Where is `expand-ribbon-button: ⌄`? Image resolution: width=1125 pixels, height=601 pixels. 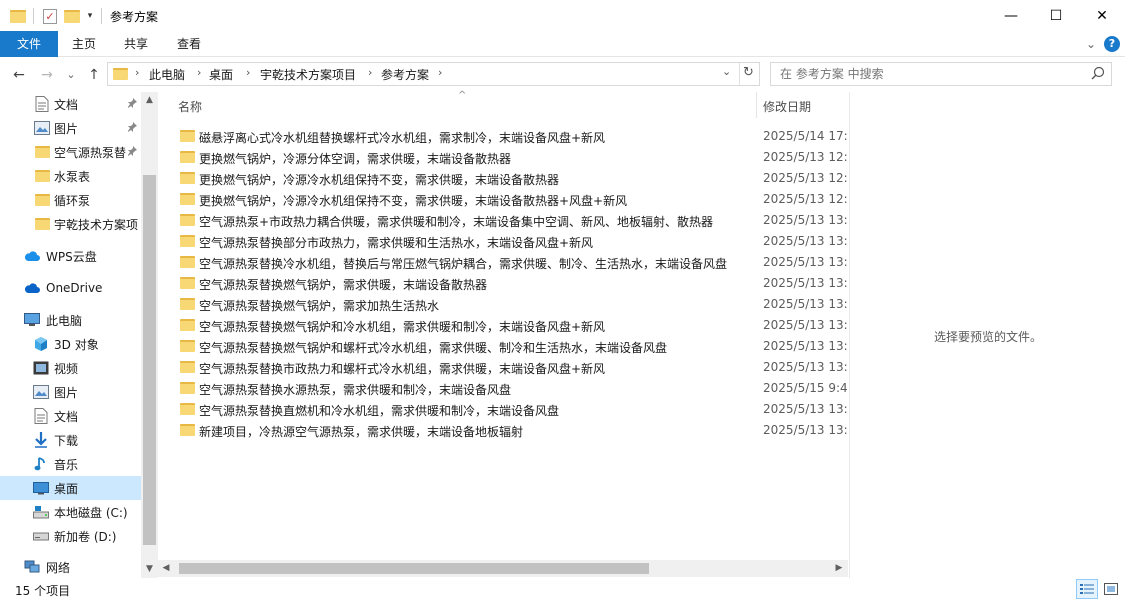
expand-ribbon-button: ⌄ is located at coordinates (1091, 44).